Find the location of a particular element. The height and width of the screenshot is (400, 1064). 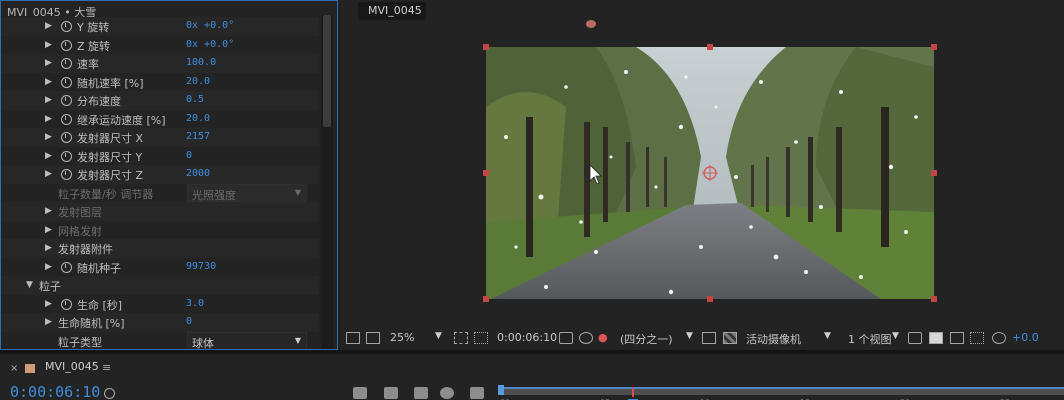

property-row: ▶ 生命随机 [%] 0 is located at coordinates (160, 322).